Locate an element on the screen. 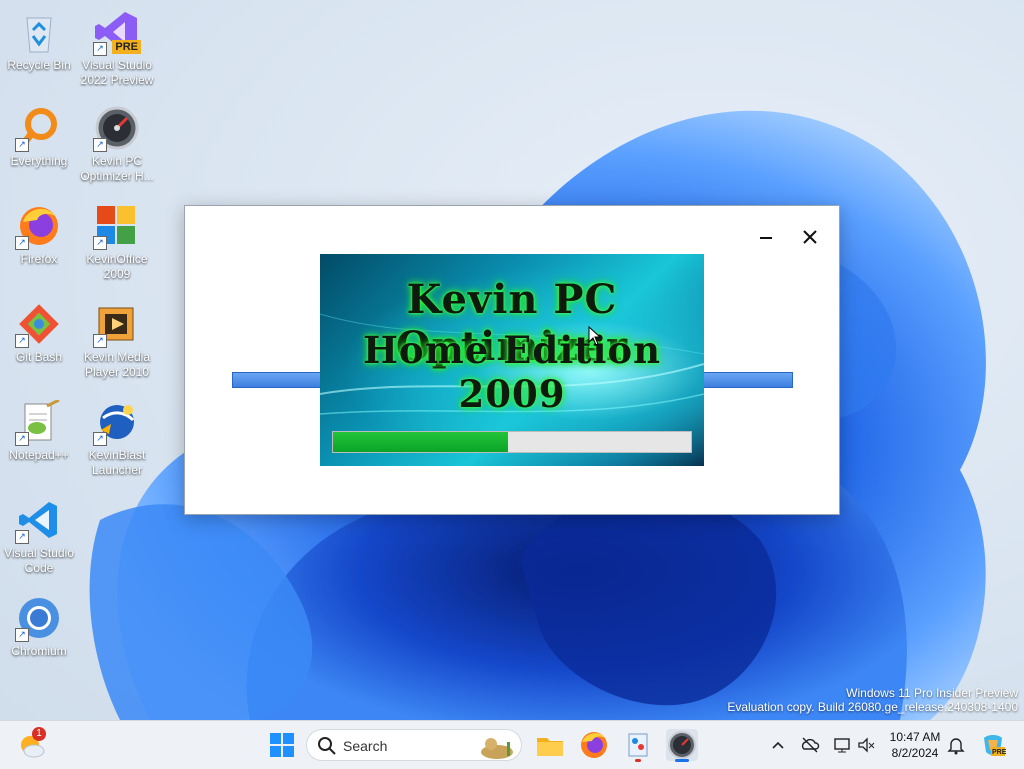  minimize-icon is located at coordinates (766, 238).